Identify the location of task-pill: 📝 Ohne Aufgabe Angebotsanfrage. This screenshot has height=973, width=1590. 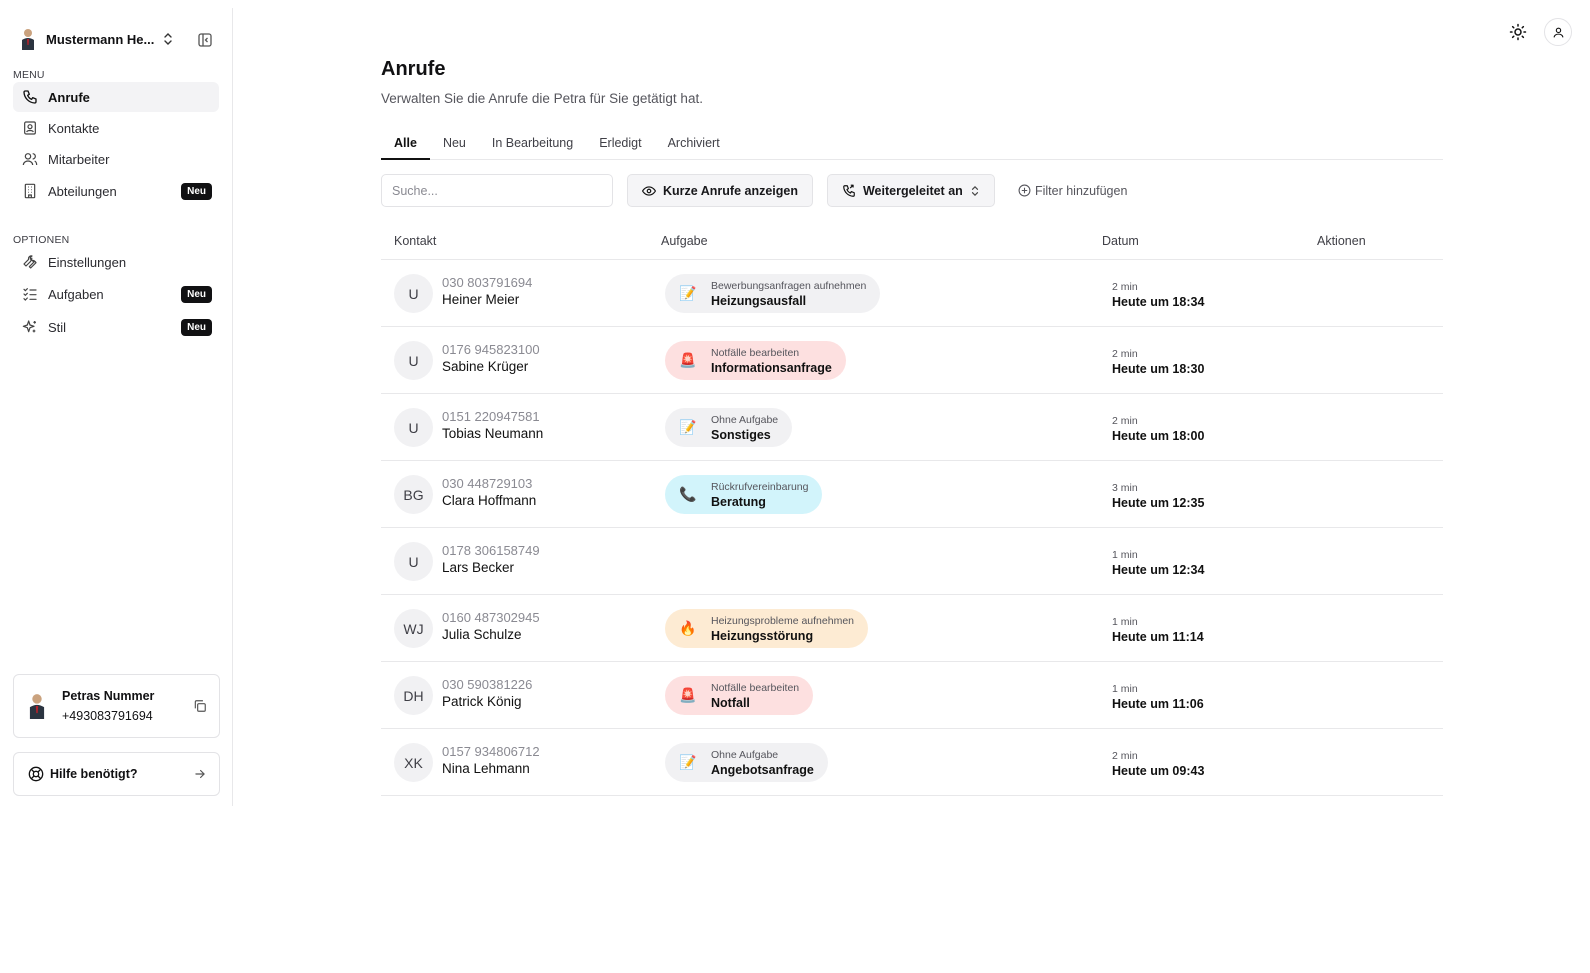
(746, 762).